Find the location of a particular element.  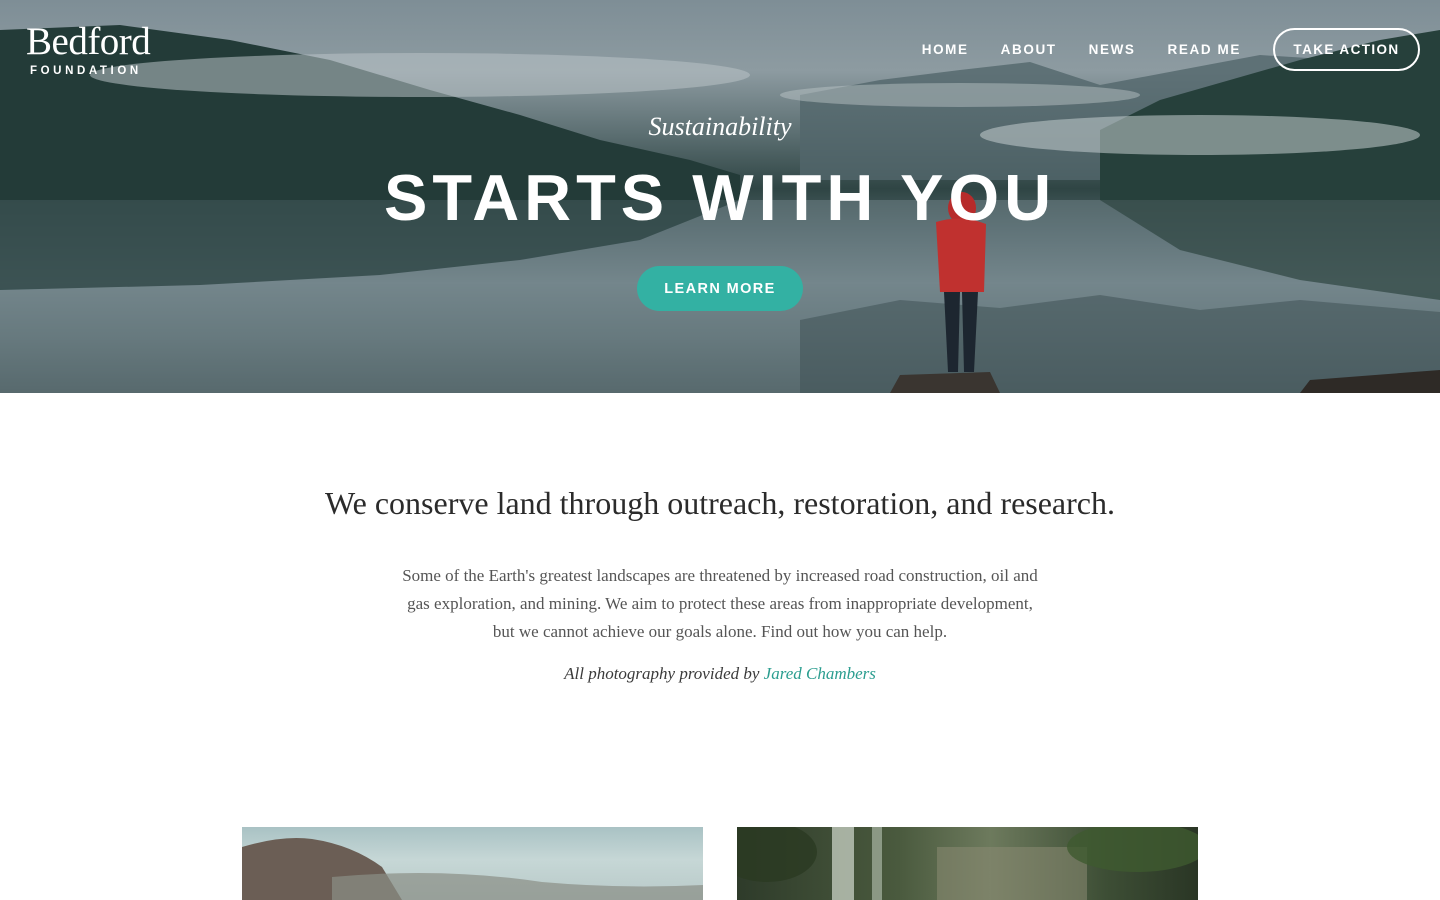

nav-about: ABOUT is located at coordinates (1029, 49).